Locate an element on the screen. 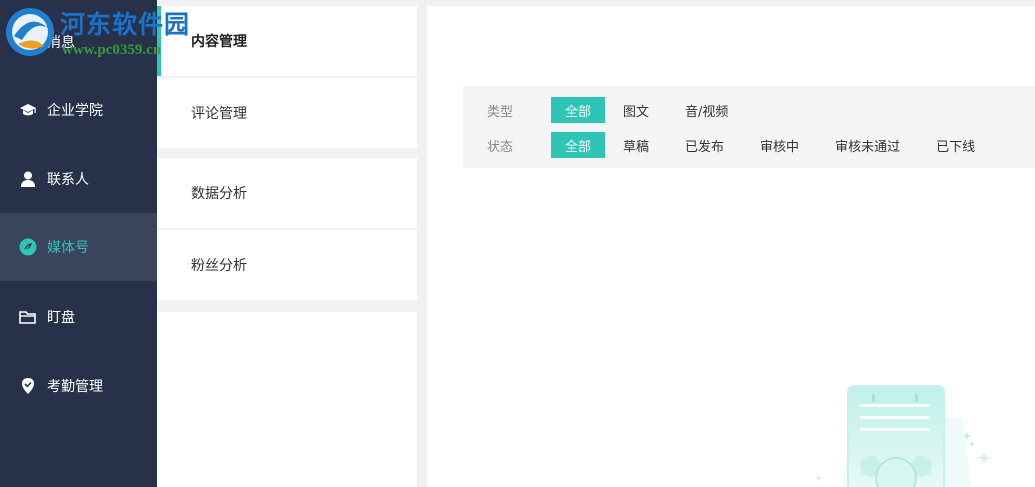 Image resolution: width=1035 pixels, height=487 pixels. submenu-item-content: 内容管理 is located at coordinates (287, 41).